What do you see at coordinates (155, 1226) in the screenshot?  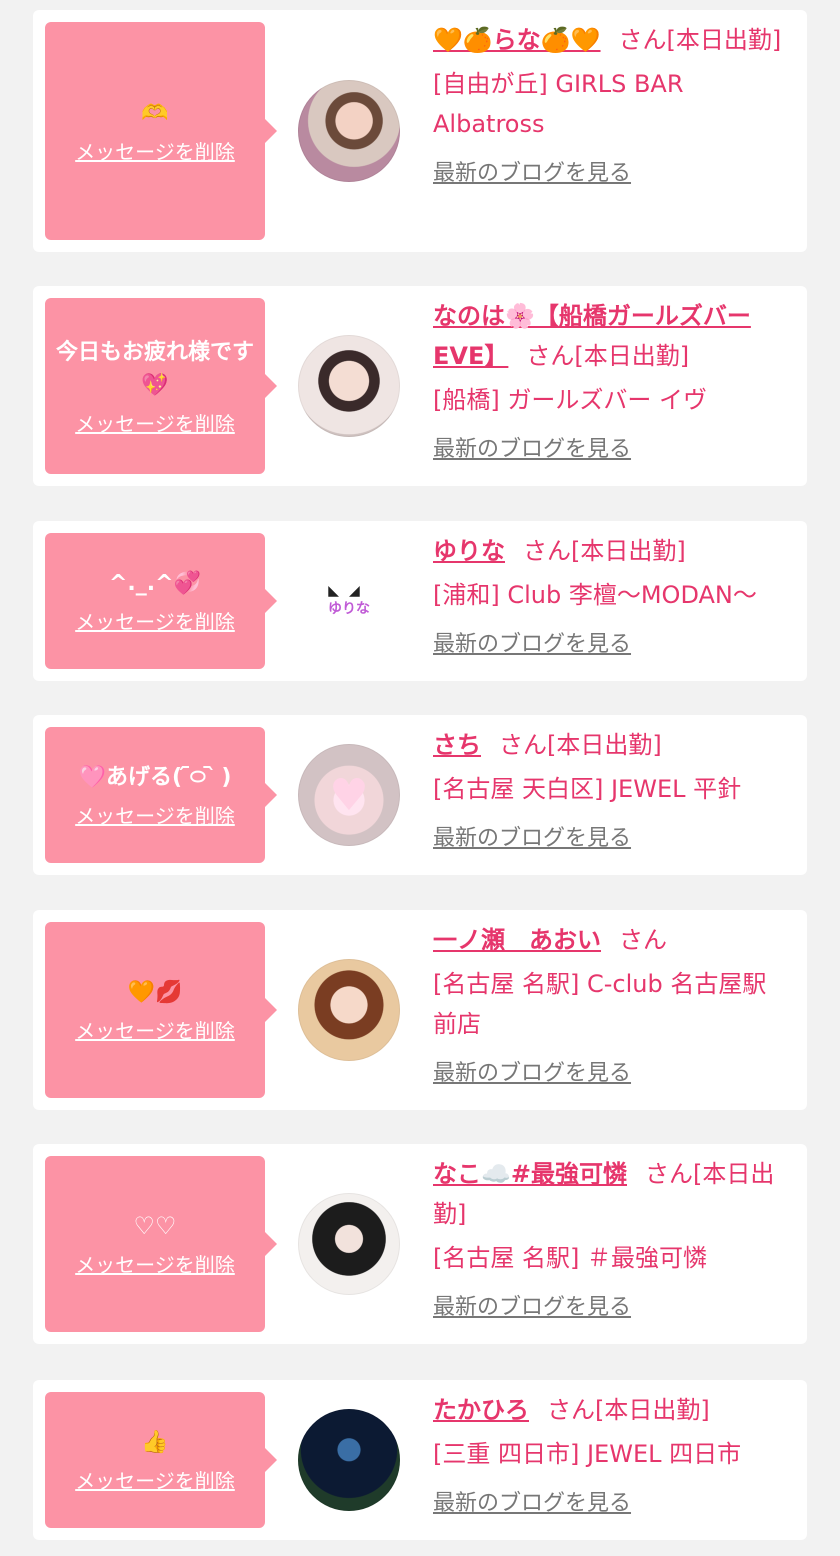 I see `message-text: ♡♡` at bounding box center [155, 1226].